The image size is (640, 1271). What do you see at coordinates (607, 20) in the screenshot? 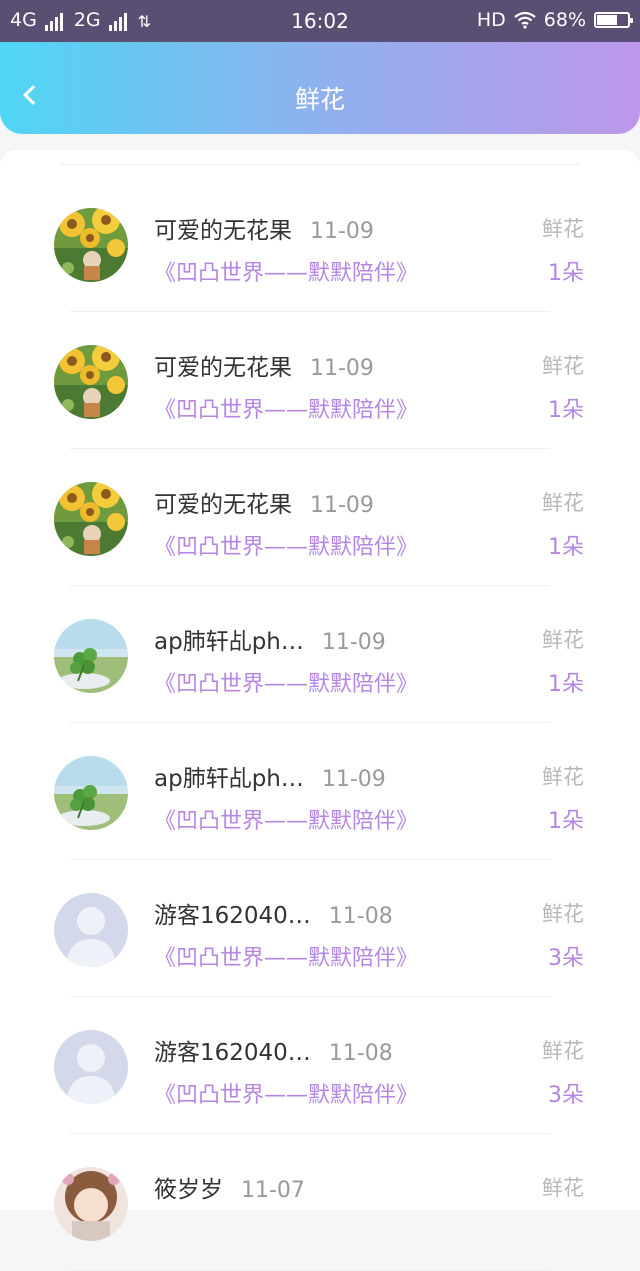
I see `battery-fill` at bounding box center [607, 20].